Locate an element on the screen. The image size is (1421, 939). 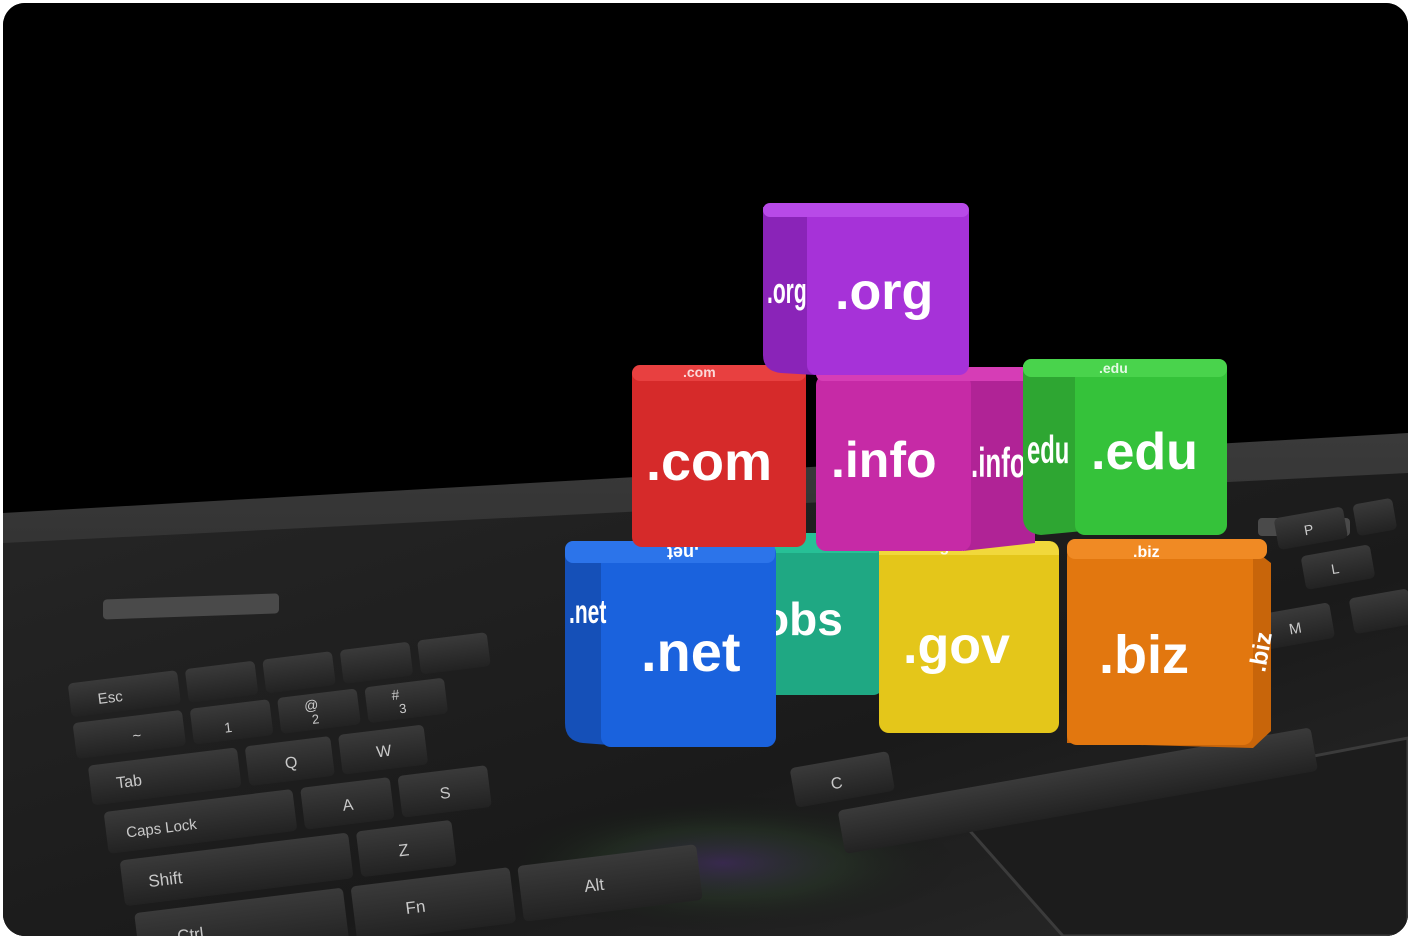
cube-edu: .edu .edu edu is located at coordinates (1125, 447).